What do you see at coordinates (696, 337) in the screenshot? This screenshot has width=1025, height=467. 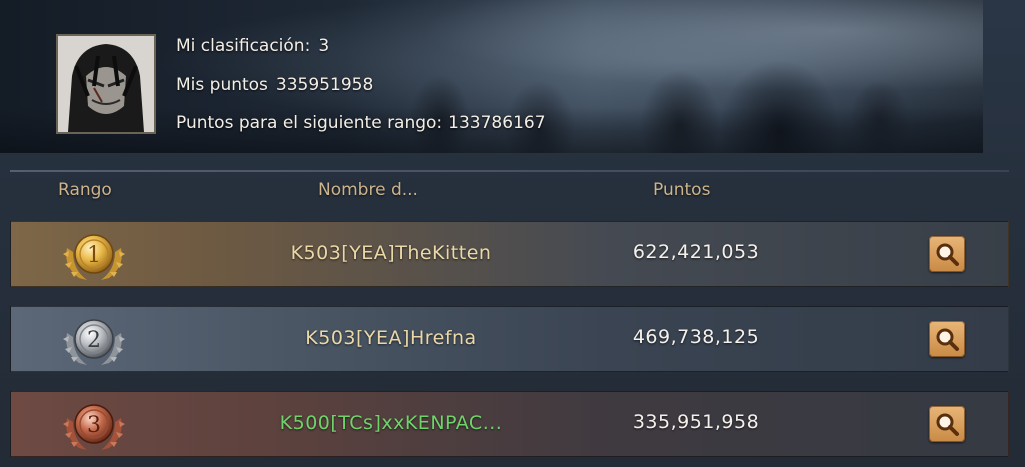 I see `player-points: 469,738,125` at bounding box center [696, 337].